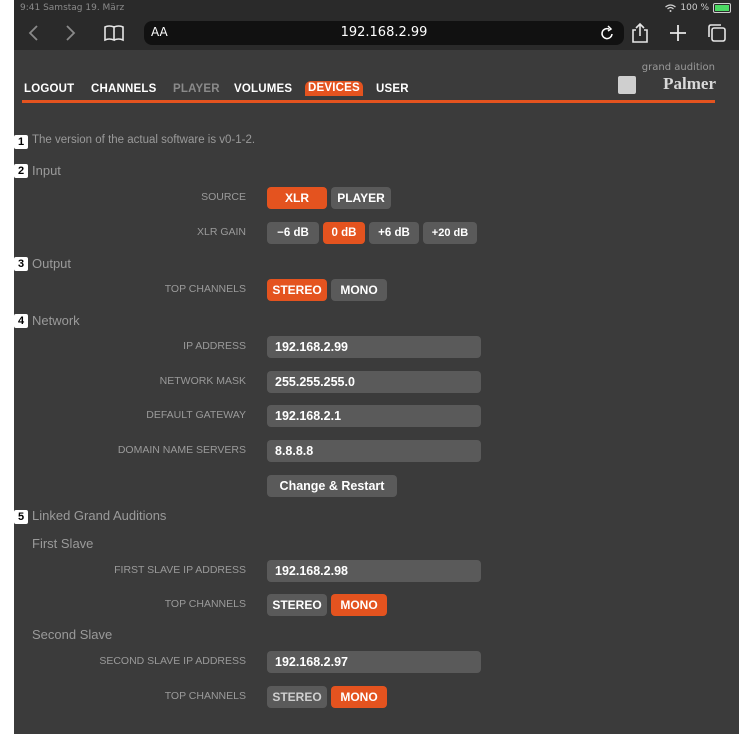  What do you see at coordinates (374, 451) in the screenshot?
I see `dns-field: 8.8.8.8` at bounding box center [374, 451].